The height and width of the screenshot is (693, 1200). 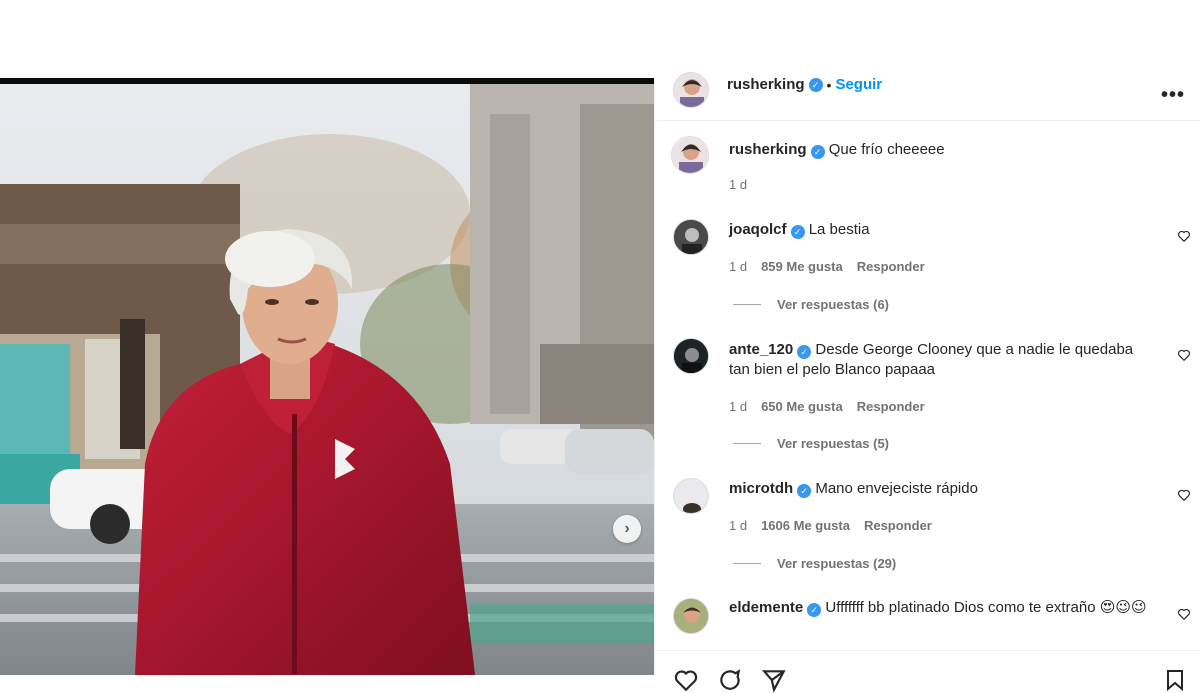 I want to click on post-header: rusherking ✓ • Seguir •••, so click(x=927, y=96).